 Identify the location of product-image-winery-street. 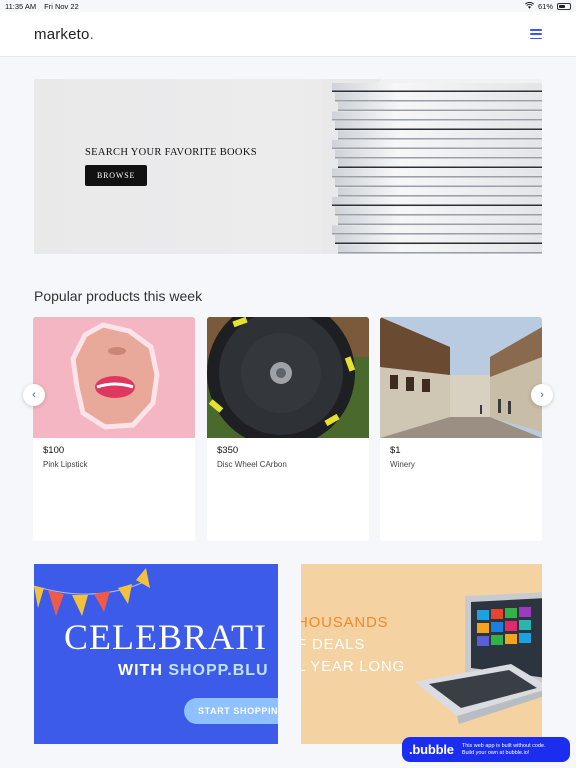
(461, 377).